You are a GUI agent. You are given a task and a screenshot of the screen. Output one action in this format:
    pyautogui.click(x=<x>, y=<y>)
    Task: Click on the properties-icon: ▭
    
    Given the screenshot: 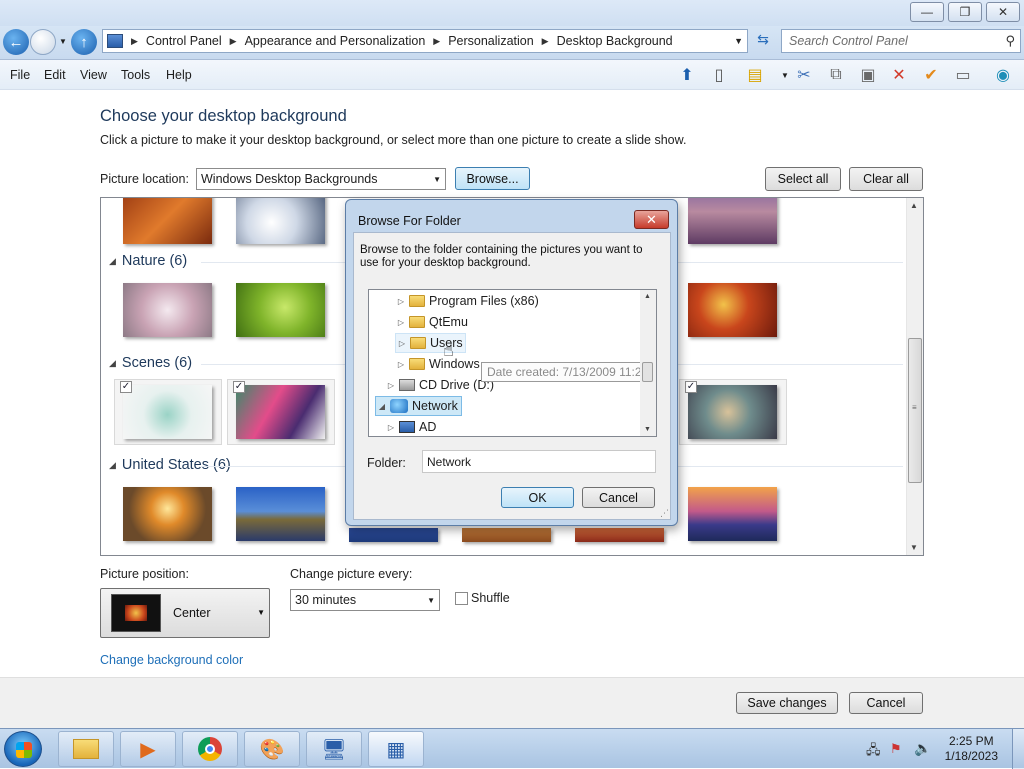 What is the action you would take?
    pyautogui.click(x=963, y=75)
    